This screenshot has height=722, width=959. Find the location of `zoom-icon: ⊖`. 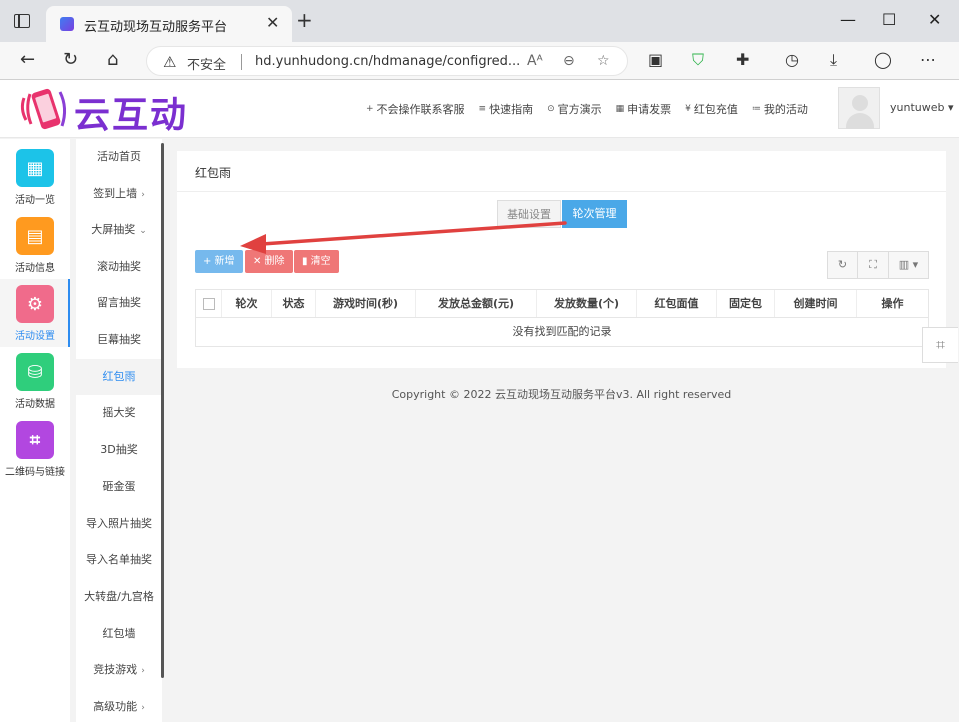

zoom-icon: ⊖ is located at coordinates (569, 61).